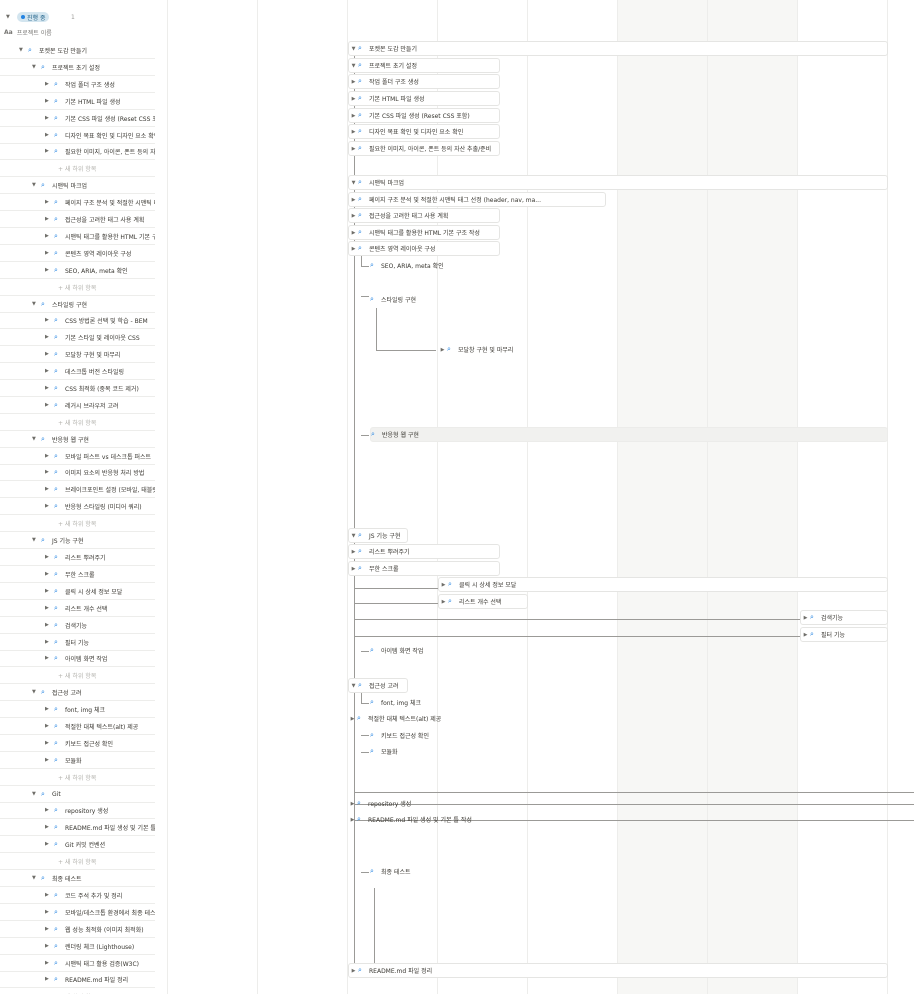  What do you see at coordinates (399, 735) in the screenshot?
I see `timeline-bar: ⌕ 키보드 접근성 확인` at bounding box center [399, 735].